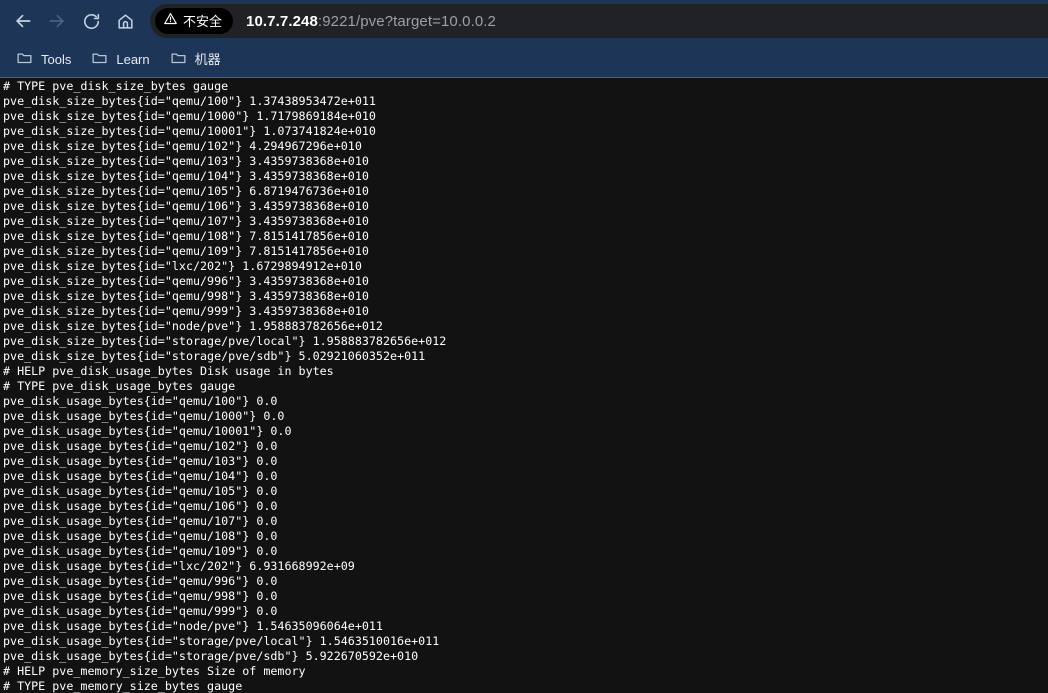 This screenshot has height=693, width=1048. I want to click on url-display: 10.7.7.248:9221/pve?target=10.0.0.2, so click(371, 21).